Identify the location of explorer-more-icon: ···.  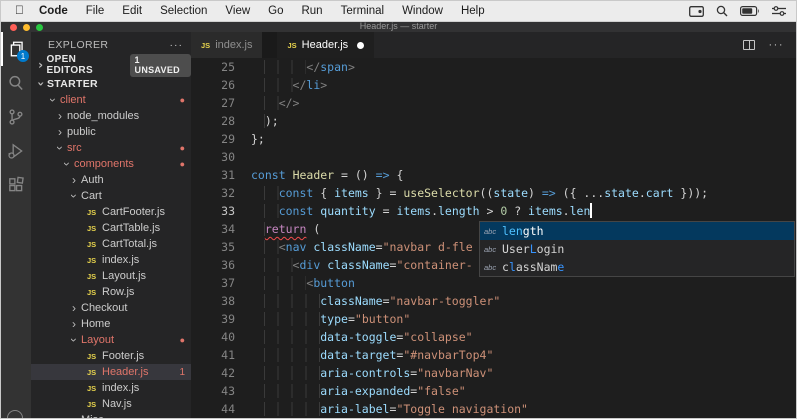
(177, 45).